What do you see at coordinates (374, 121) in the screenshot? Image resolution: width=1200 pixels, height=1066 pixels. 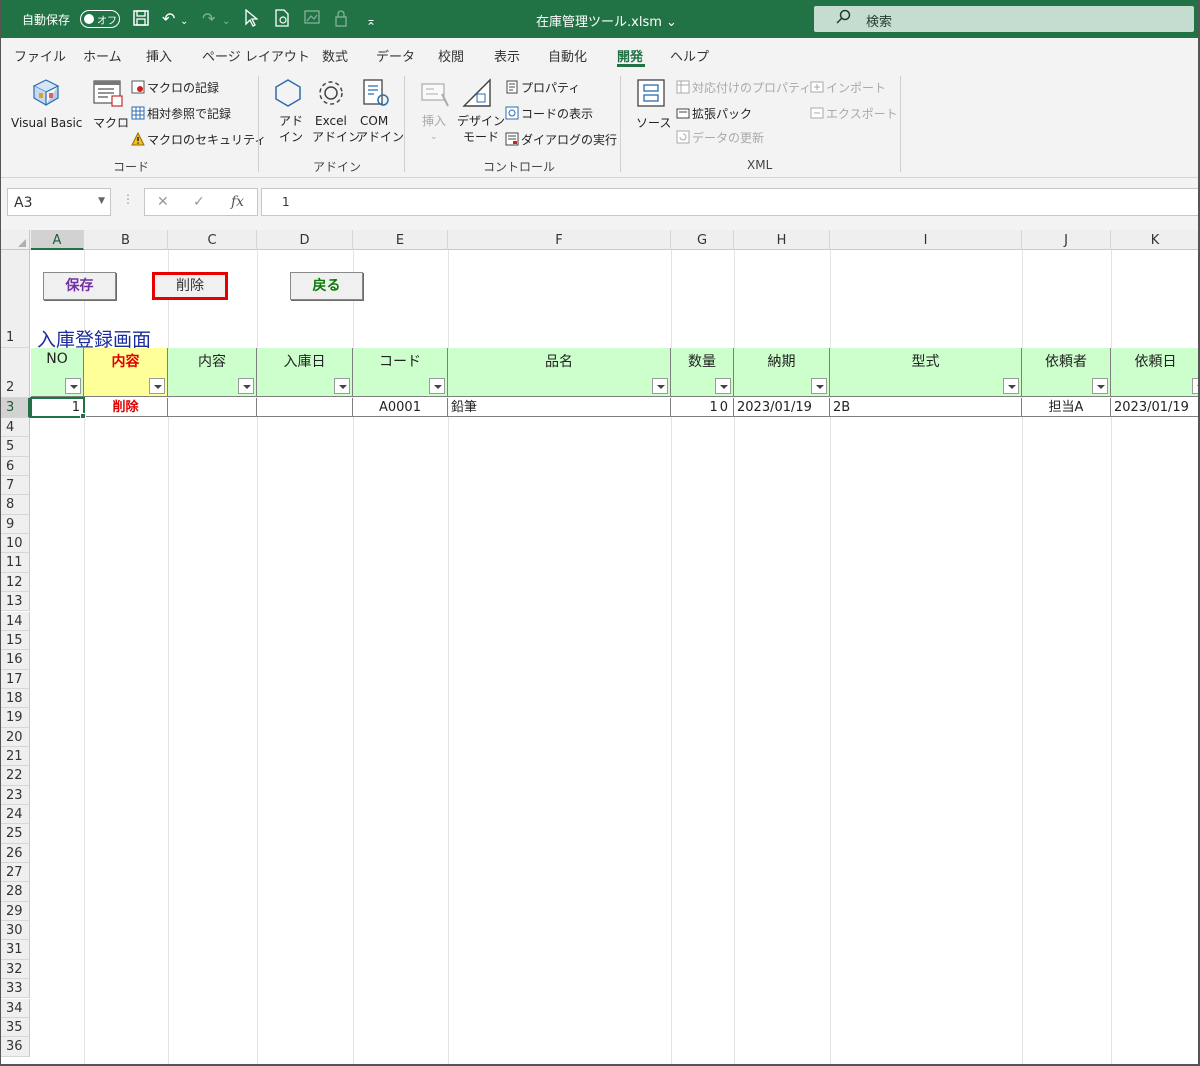 I see `com-addins-button: COM` at bounding box center [374, 121].